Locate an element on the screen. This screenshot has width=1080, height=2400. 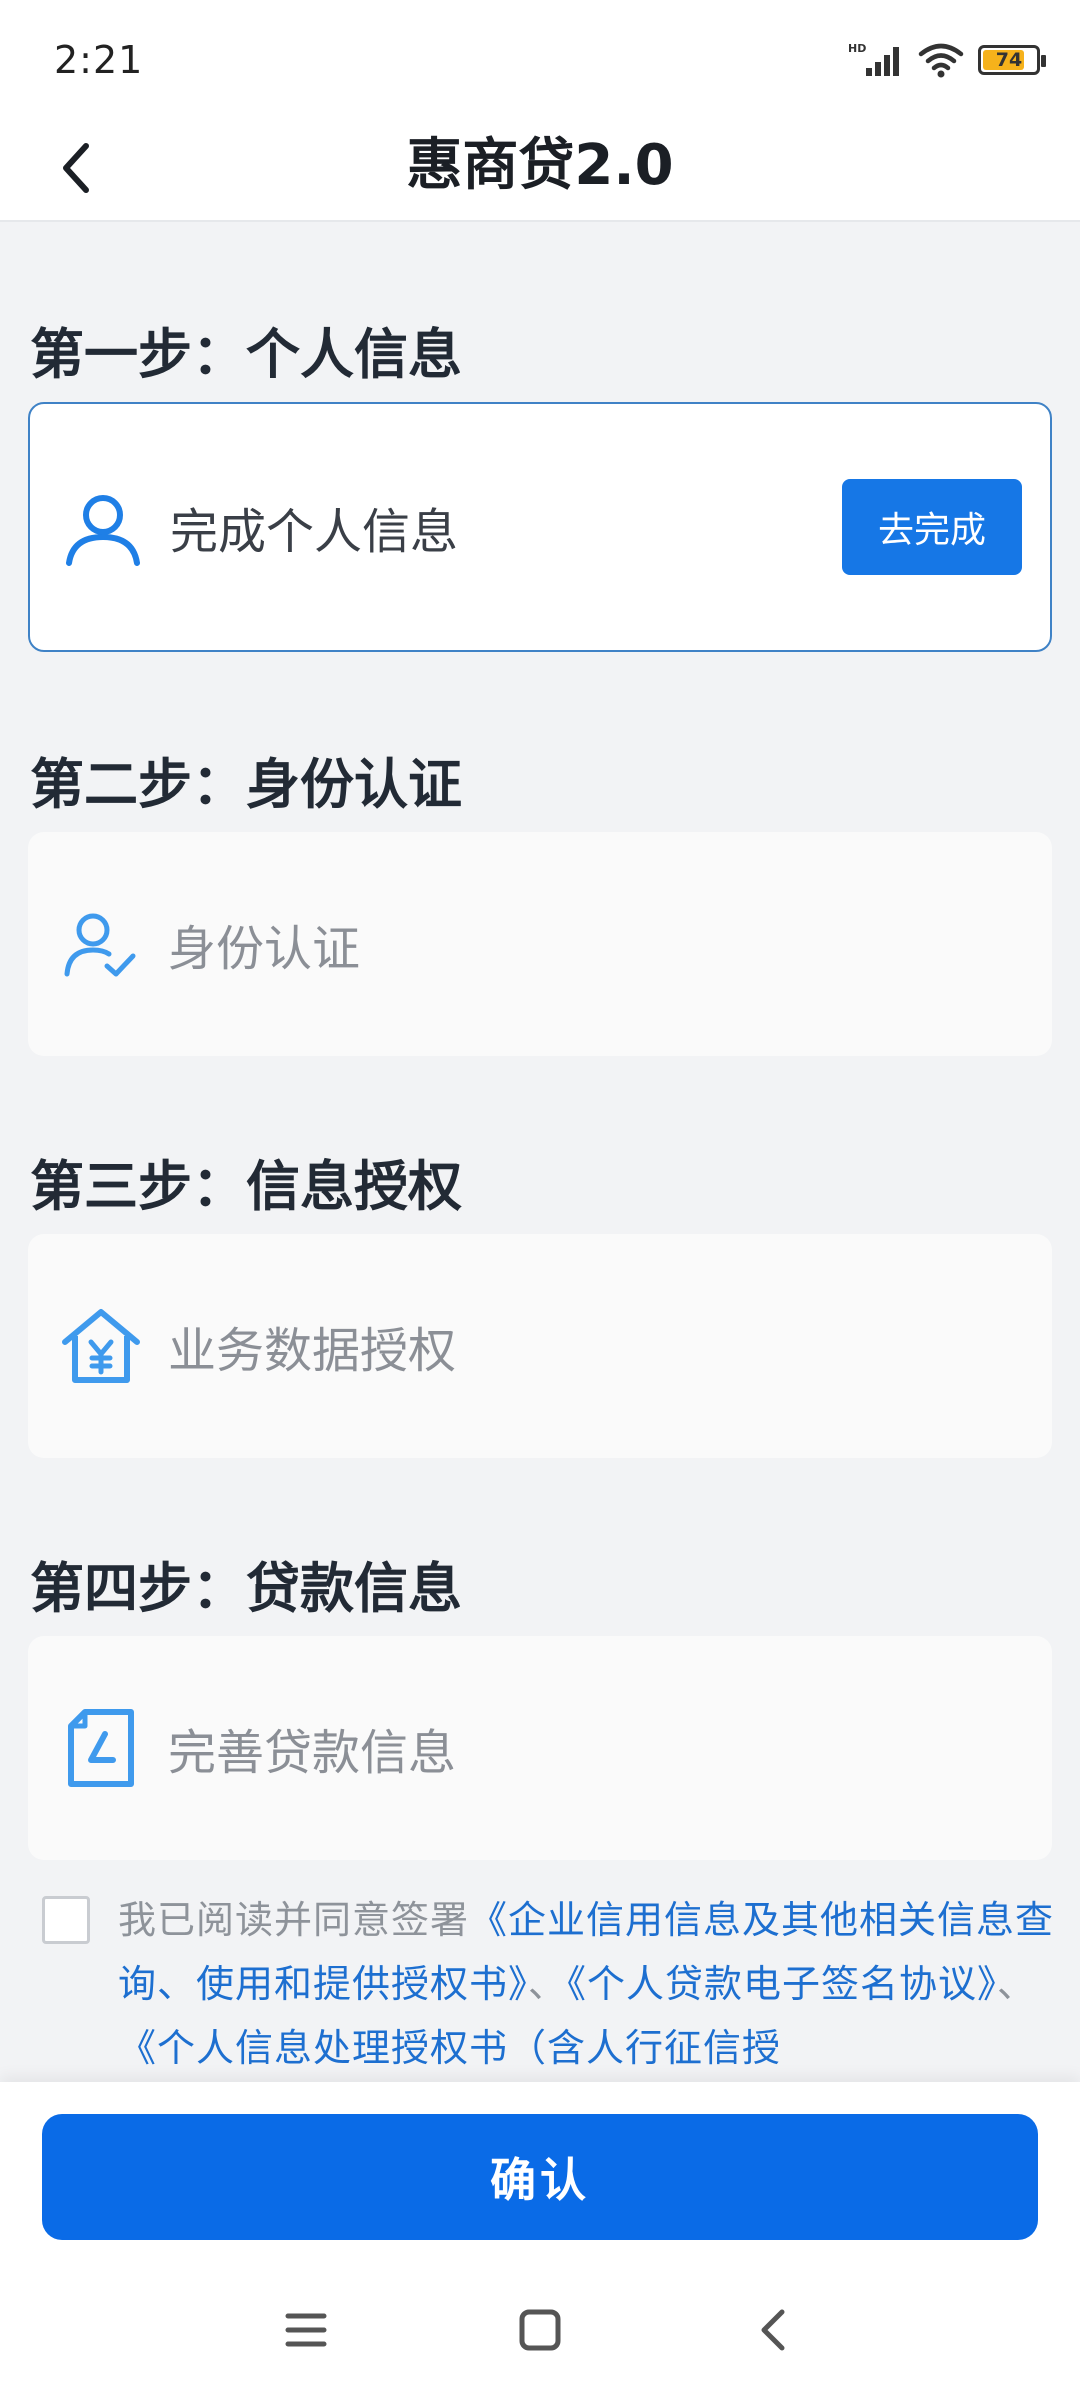
step-2-card: 身份认证 is located at coordinates (540, 944).